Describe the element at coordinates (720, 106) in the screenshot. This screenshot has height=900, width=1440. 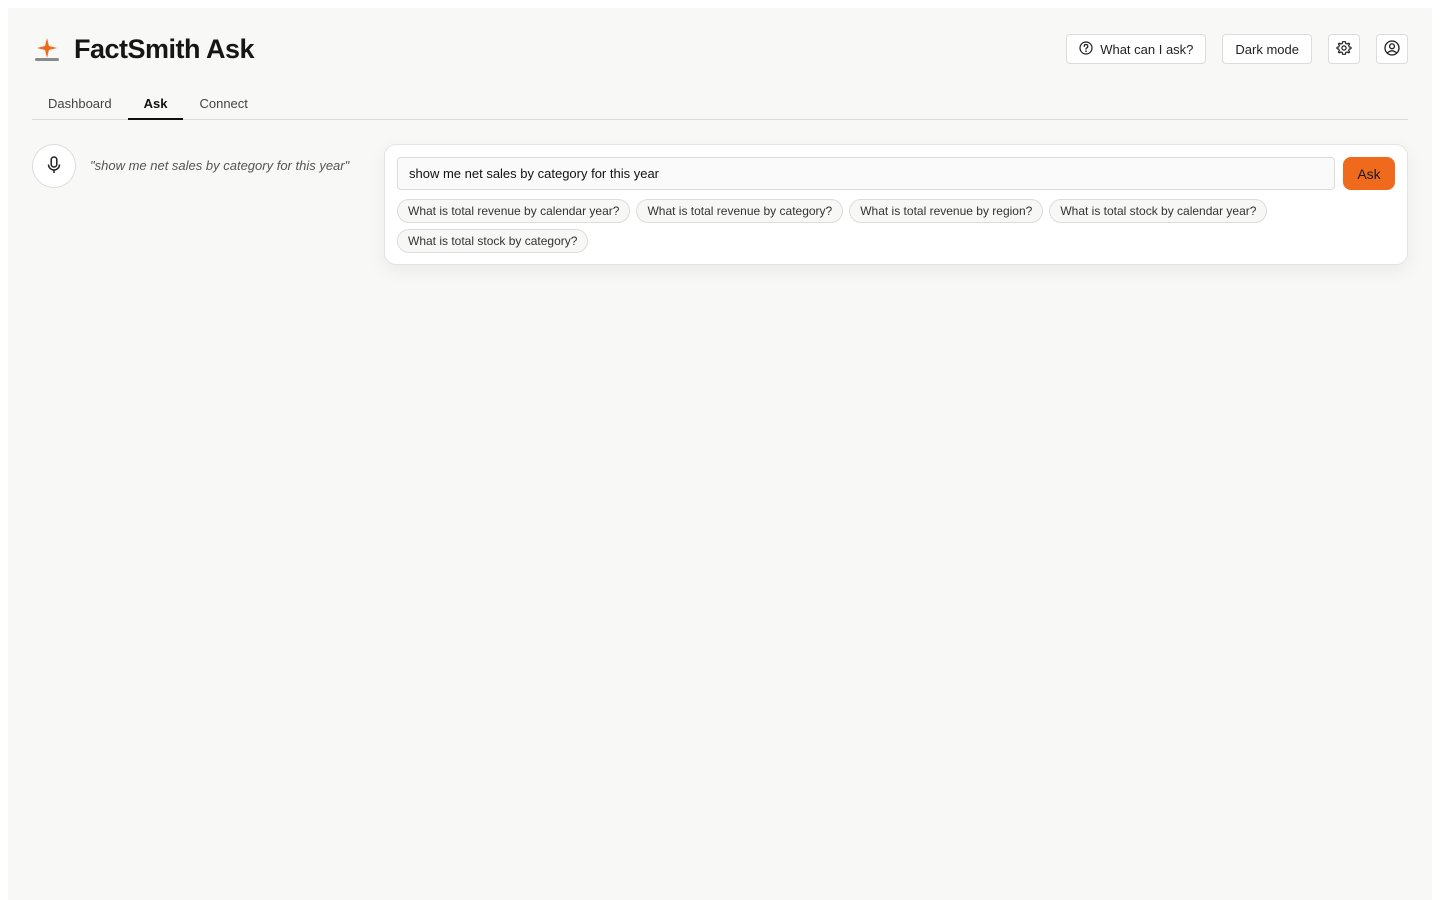
I see `tab-bar: Dashboard Ask Connect` at that location.